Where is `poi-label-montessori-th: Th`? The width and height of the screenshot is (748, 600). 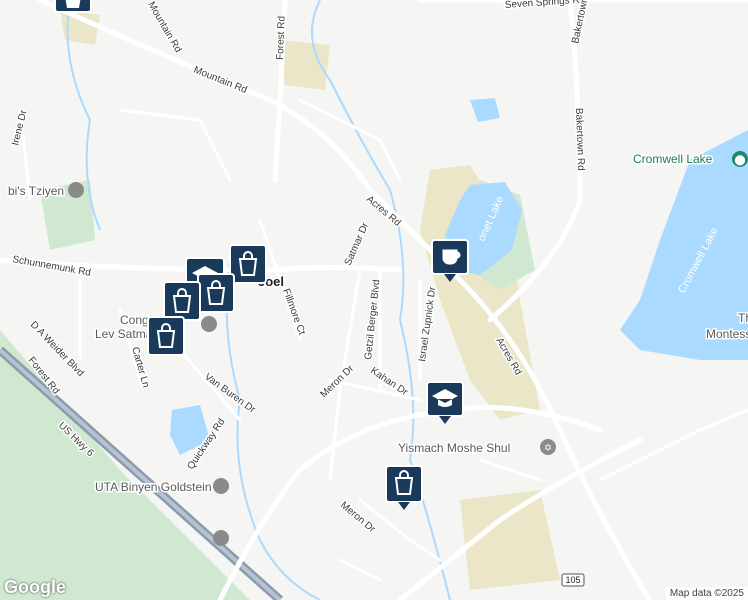 poi-label-montessori-th: Th is located at coordinates (742, 318).